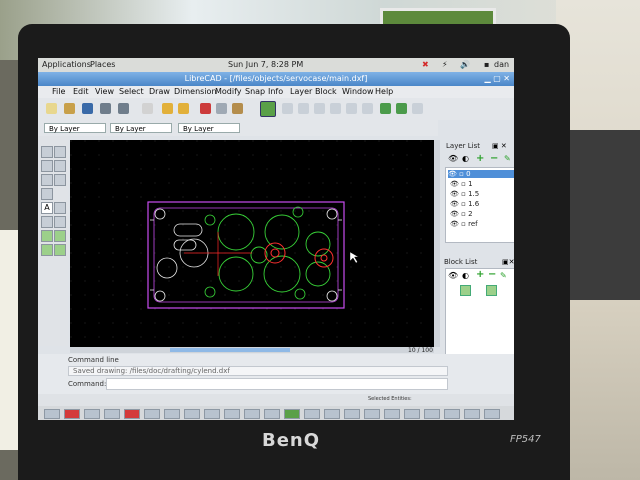 The image size is (640, 480). Describe the element at coordinates (464, 204) in the screenshot. I see `layer-item: 👁 ▫ 1.6` at that location.